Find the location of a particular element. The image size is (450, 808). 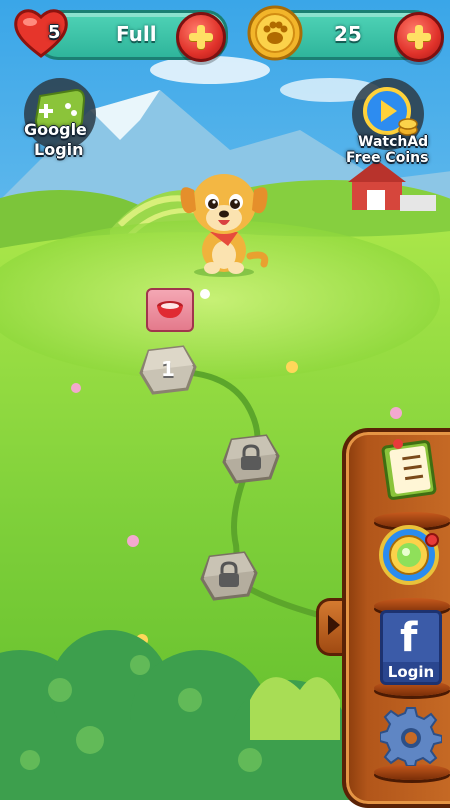

facebook-icon: f is located at coordinates (411, 639).